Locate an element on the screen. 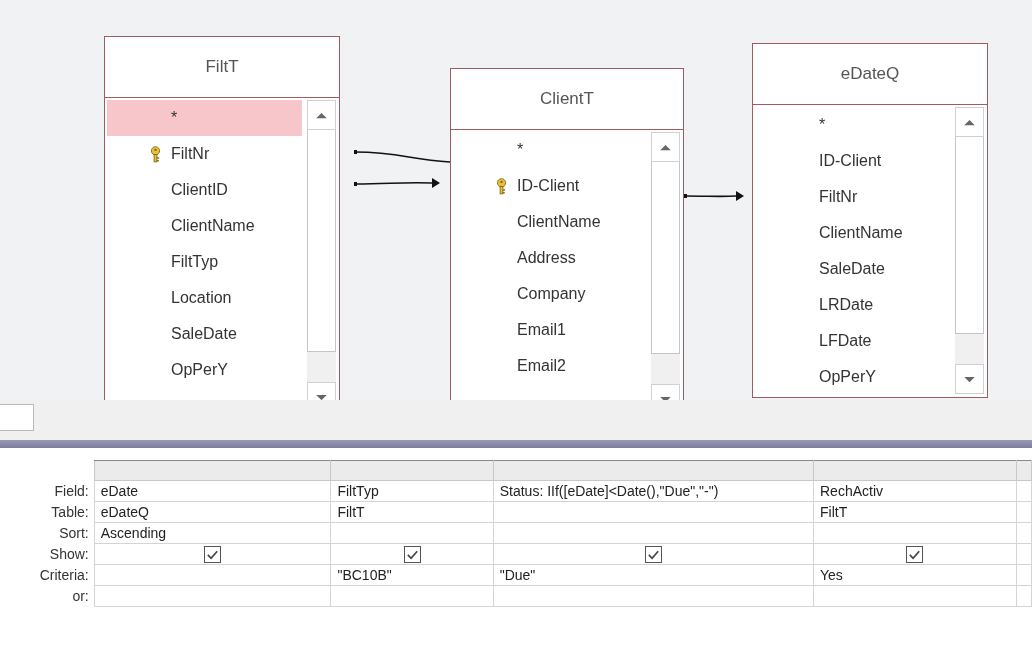  table-title: ClientT is located at coordinates (567, 99).